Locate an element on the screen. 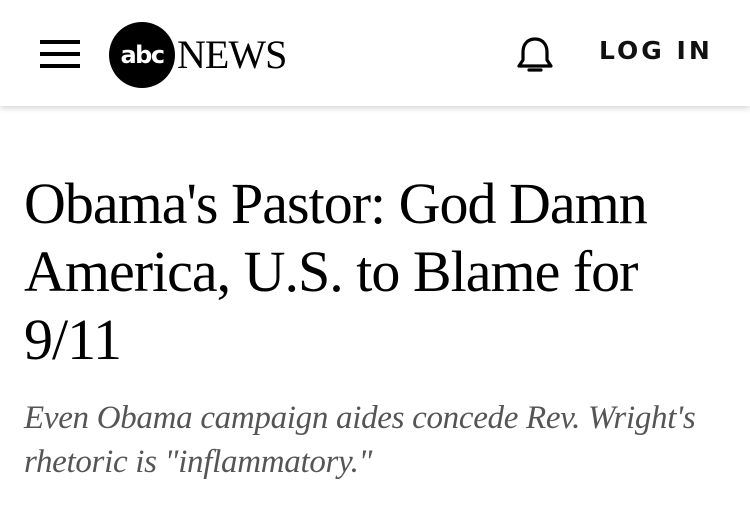 The height and width of the screenshot is (512, 750). abc-news-logo: abc NEWS is located at coordinates (209, 55).